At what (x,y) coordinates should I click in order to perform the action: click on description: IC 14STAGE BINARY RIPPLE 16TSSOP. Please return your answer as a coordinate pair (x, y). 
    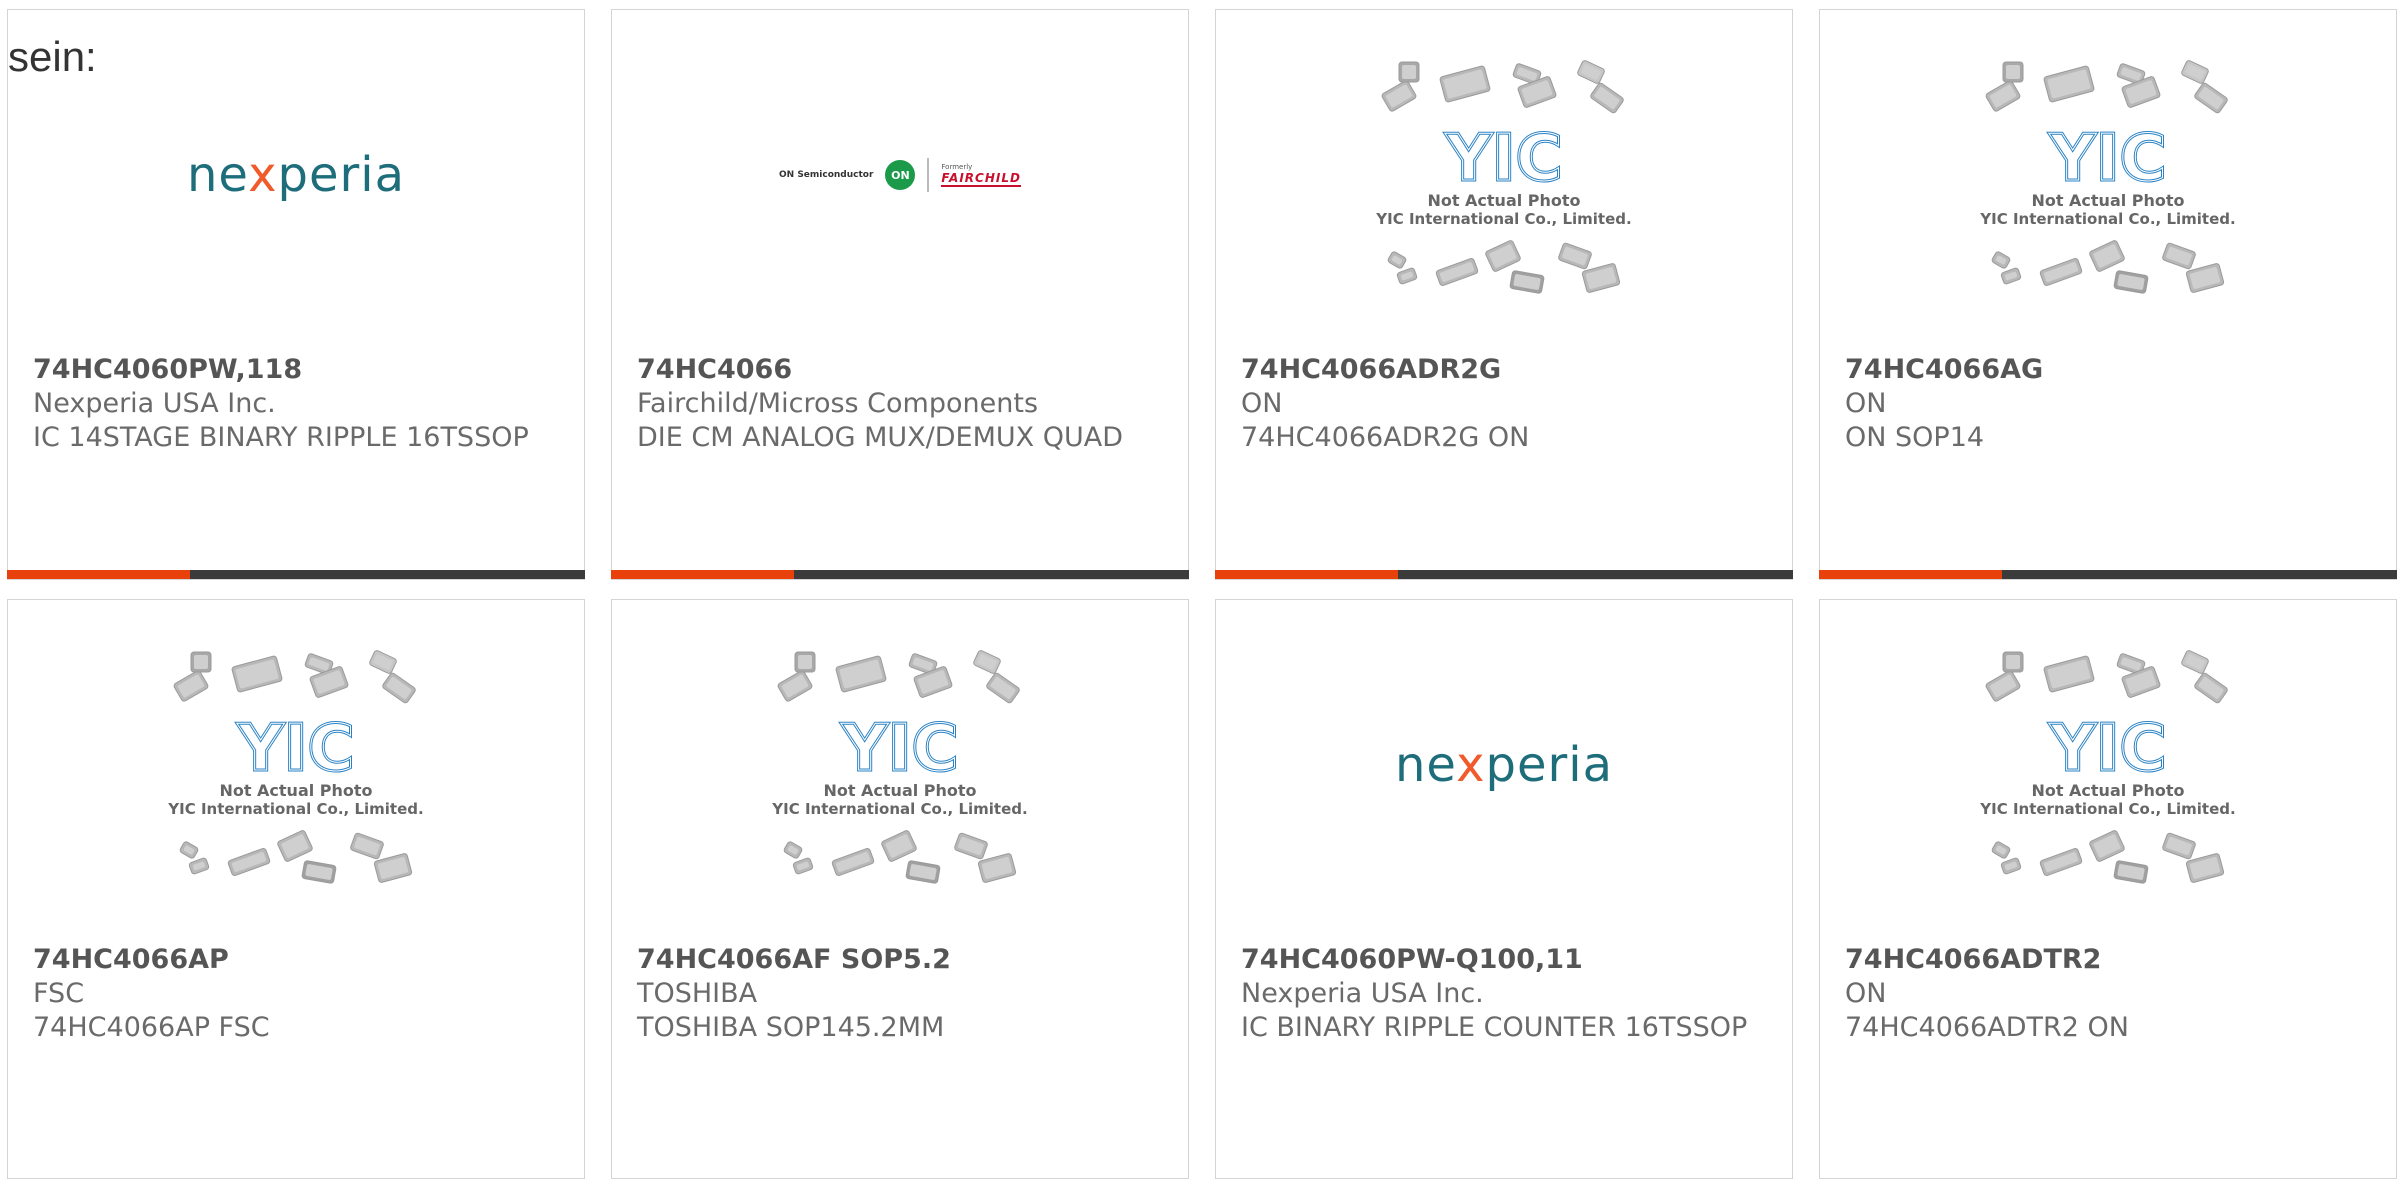
    Looking at the image, I should click on (281, 437).